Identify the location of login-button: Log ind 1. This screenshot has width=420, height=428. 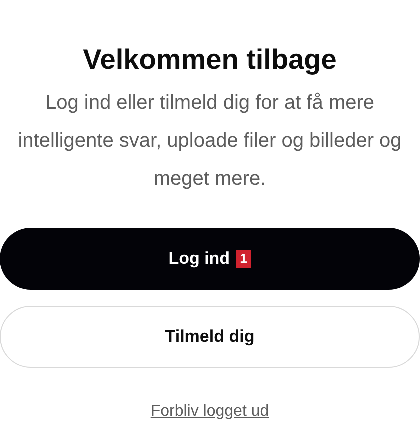
(210, 259).